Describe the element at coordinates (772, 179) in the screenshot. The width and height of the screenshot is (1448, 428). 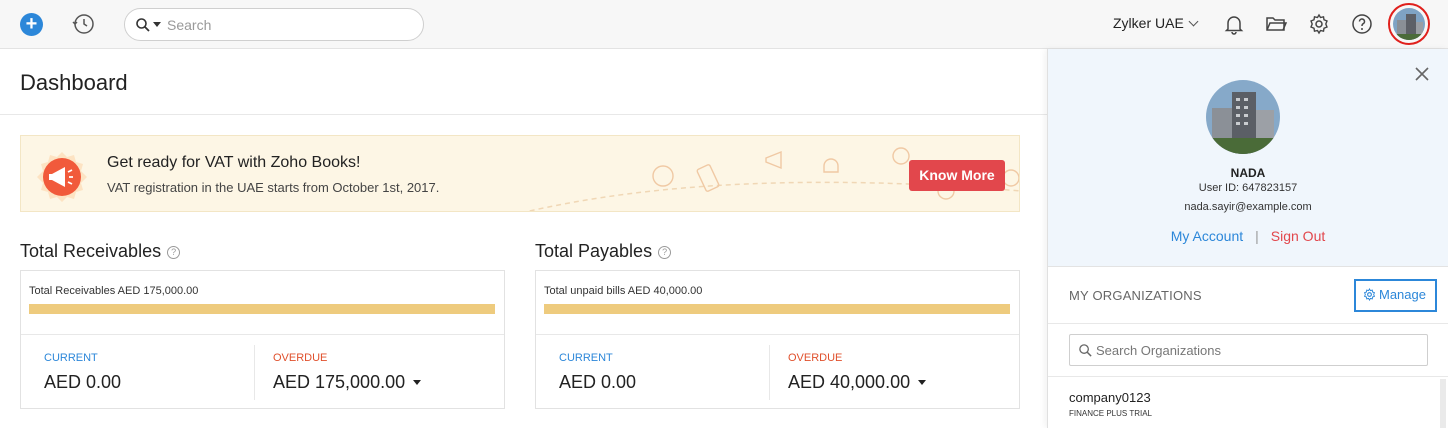
I see `banner-decoration` at that location.